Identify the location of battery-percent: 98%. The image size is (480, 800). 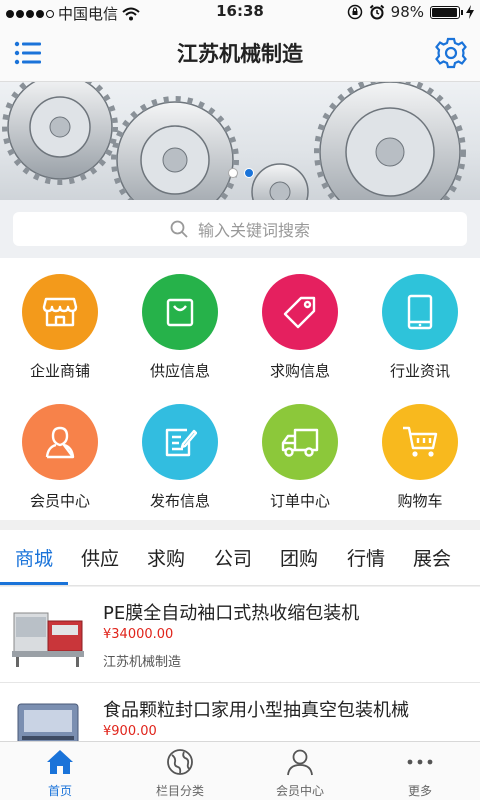
(407, 12).